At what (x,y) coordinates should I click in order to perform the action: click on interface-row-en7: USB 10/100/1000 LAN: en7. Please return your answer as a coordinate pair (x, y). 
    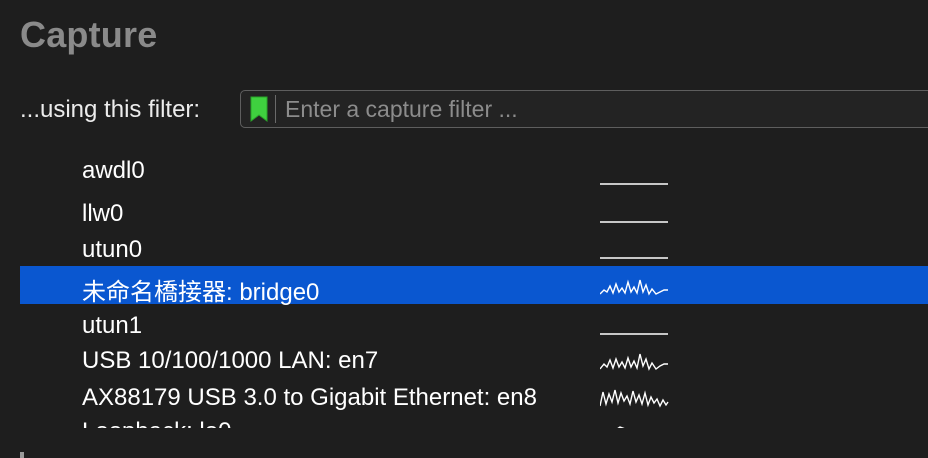
    Looking at the image, I should click on (474, 360).